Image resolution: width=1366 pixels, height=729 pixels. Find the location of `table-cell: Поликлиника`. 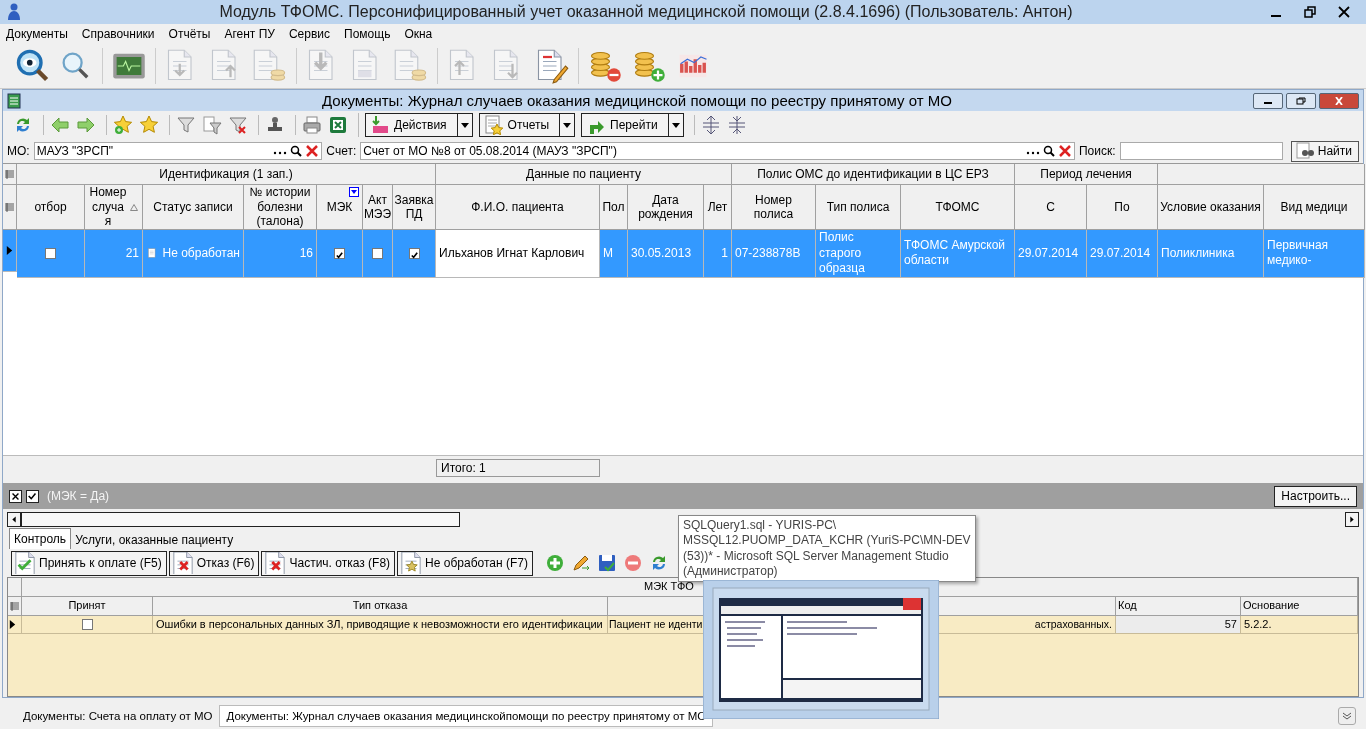

table-cell: Поликлиника is located at coordinates (1211, 254).